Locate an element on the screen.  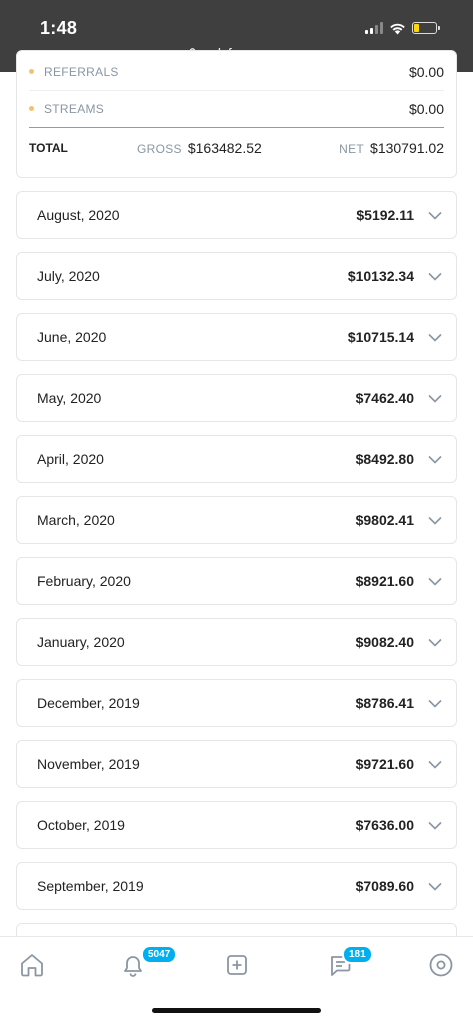
referrals-label: REFERRALS is located at coordinates (81, 71).